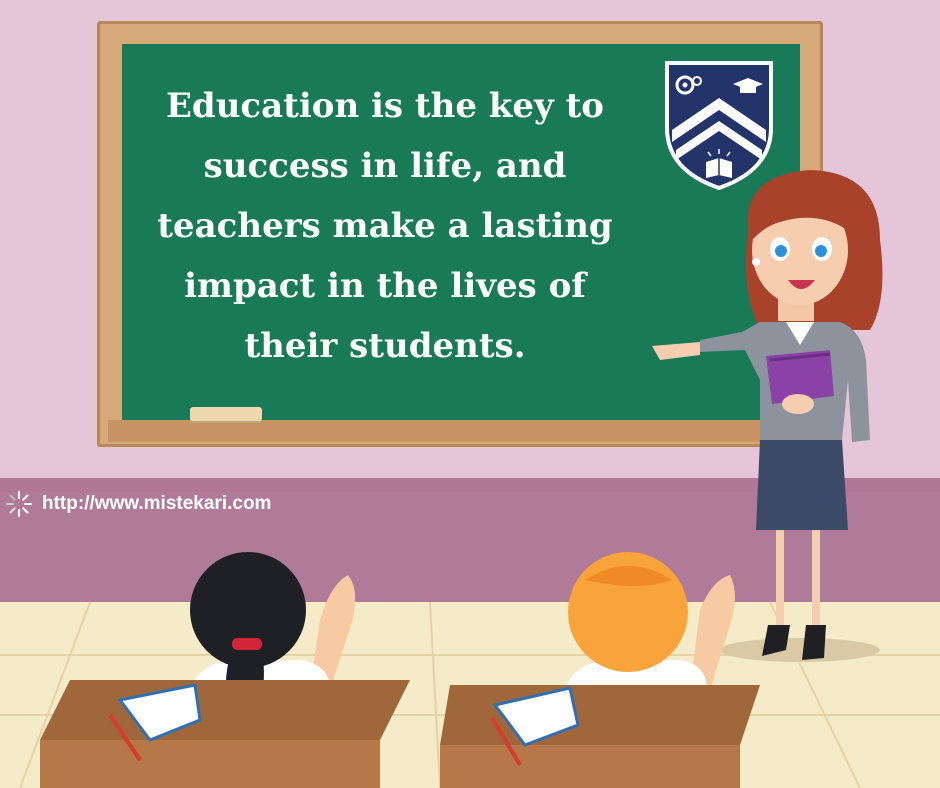 This screenshot has width=940, height=788. I want to click on desk-left, so click(225, 734).